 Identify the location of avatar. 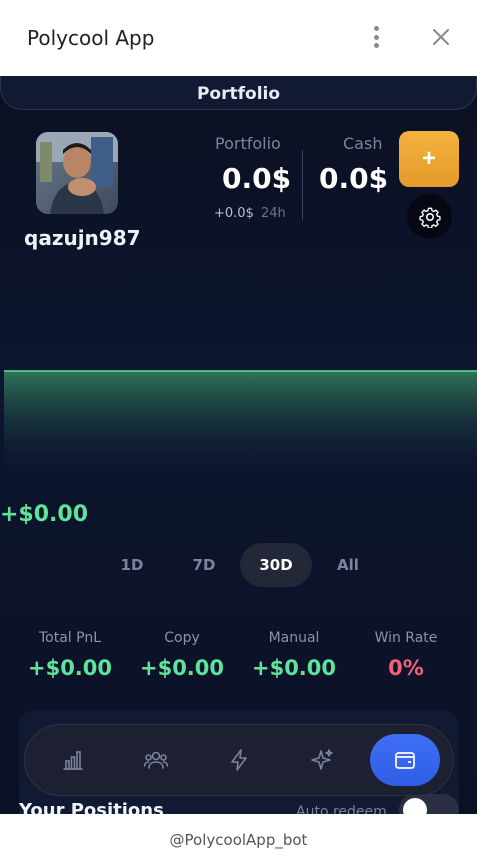
(77, 173).